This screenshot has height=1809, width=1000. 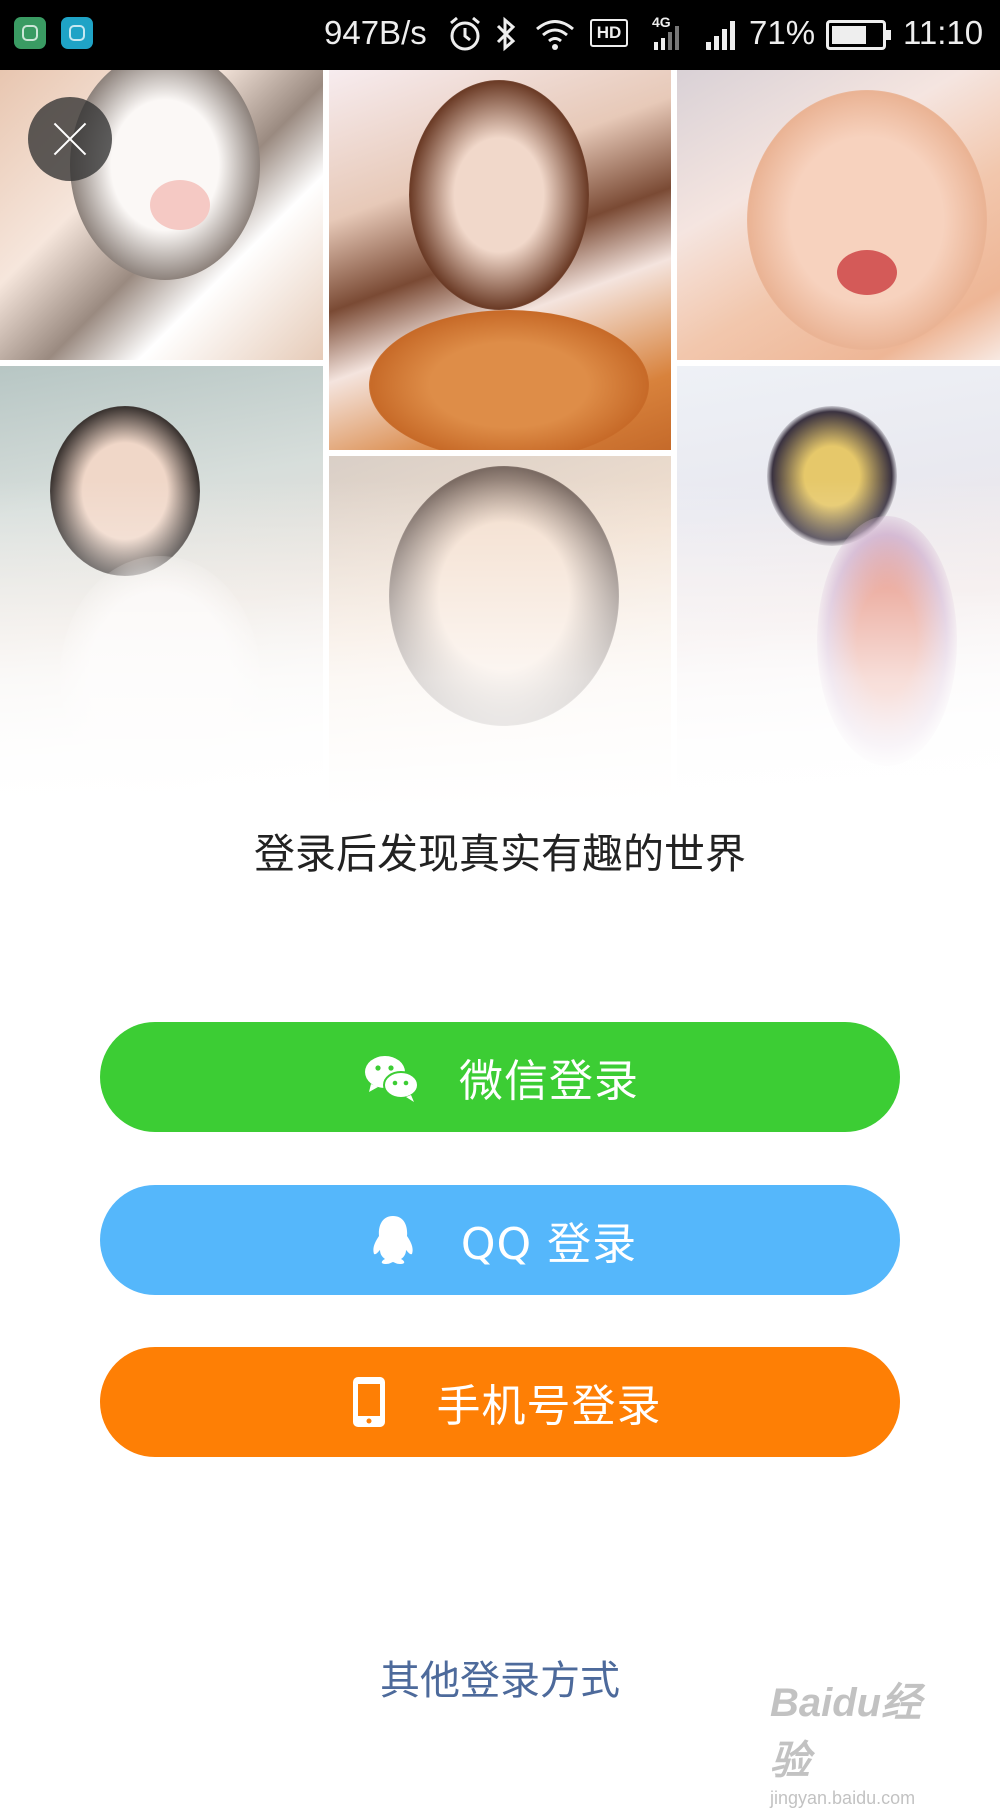 What do you see at coordinates (70, 139) in the screenshot?
I see `close-button` at bounding box center [70, 139].